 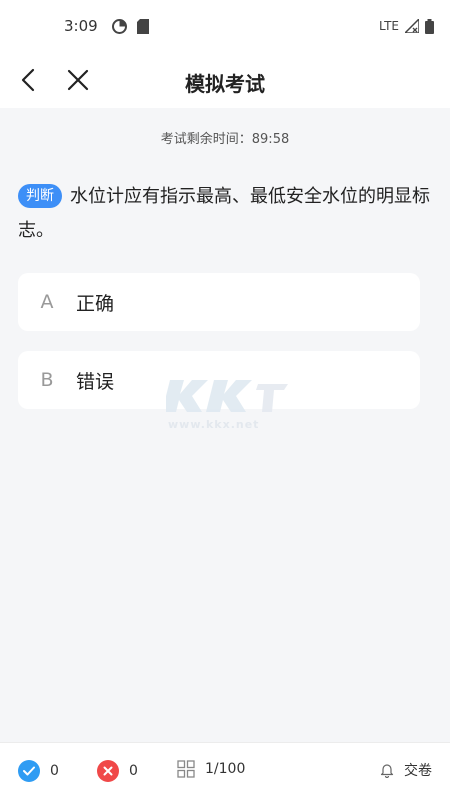 What do you see at coordinates (119, 26) in the screenshot?
I see `data-saver-icon` at bounding box center [119, 26].